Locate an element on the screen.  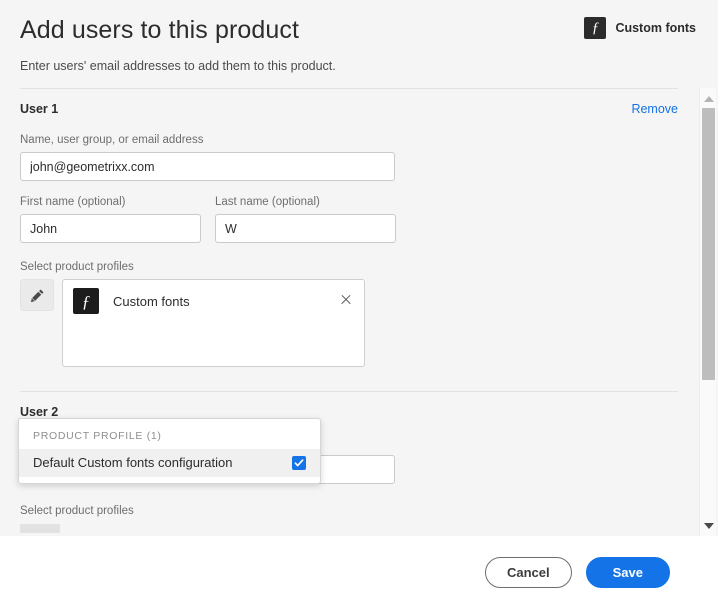
user-1-header: User 1 Remove is located at coordinates (349, 102).